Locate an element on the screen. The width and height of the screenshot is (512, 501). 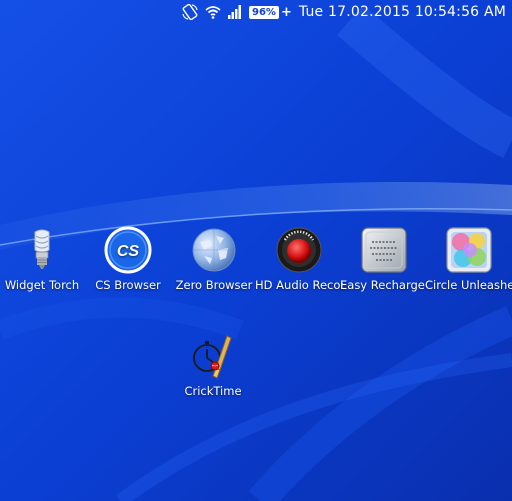
app-cricktime: CrickTime is located at coordinates (213, 365).